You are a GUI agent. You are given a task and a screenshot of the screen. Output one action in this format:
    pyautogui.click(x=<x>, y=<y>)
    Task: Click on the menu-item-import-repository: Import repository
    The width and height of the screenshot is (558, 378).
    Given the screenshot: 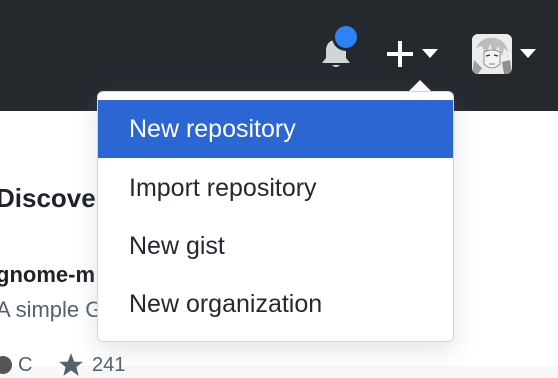 What is the action you would take?
    pyautogui.click(x=275, y=188)
    